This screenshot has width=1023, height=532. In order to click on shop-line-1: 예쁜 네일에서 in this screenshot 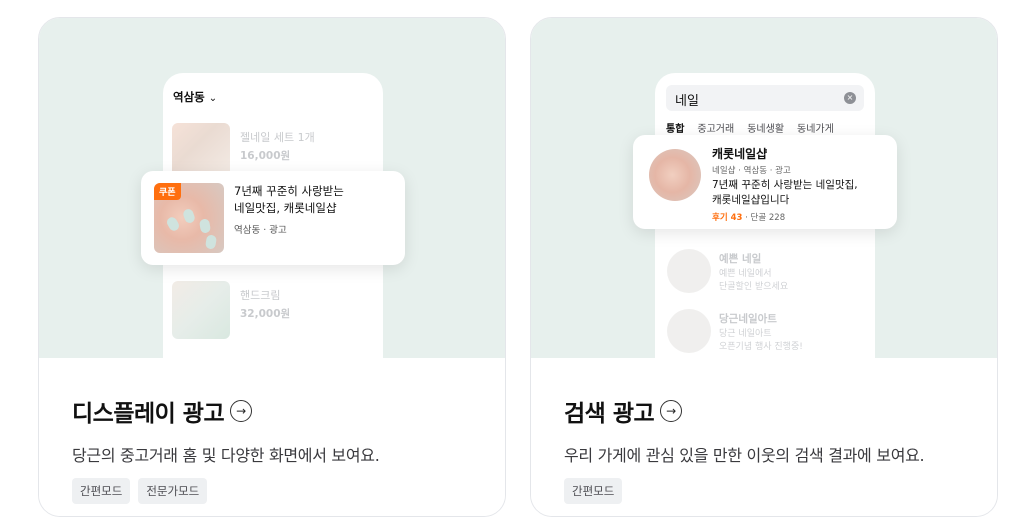, I will do `click(745, 274)`.